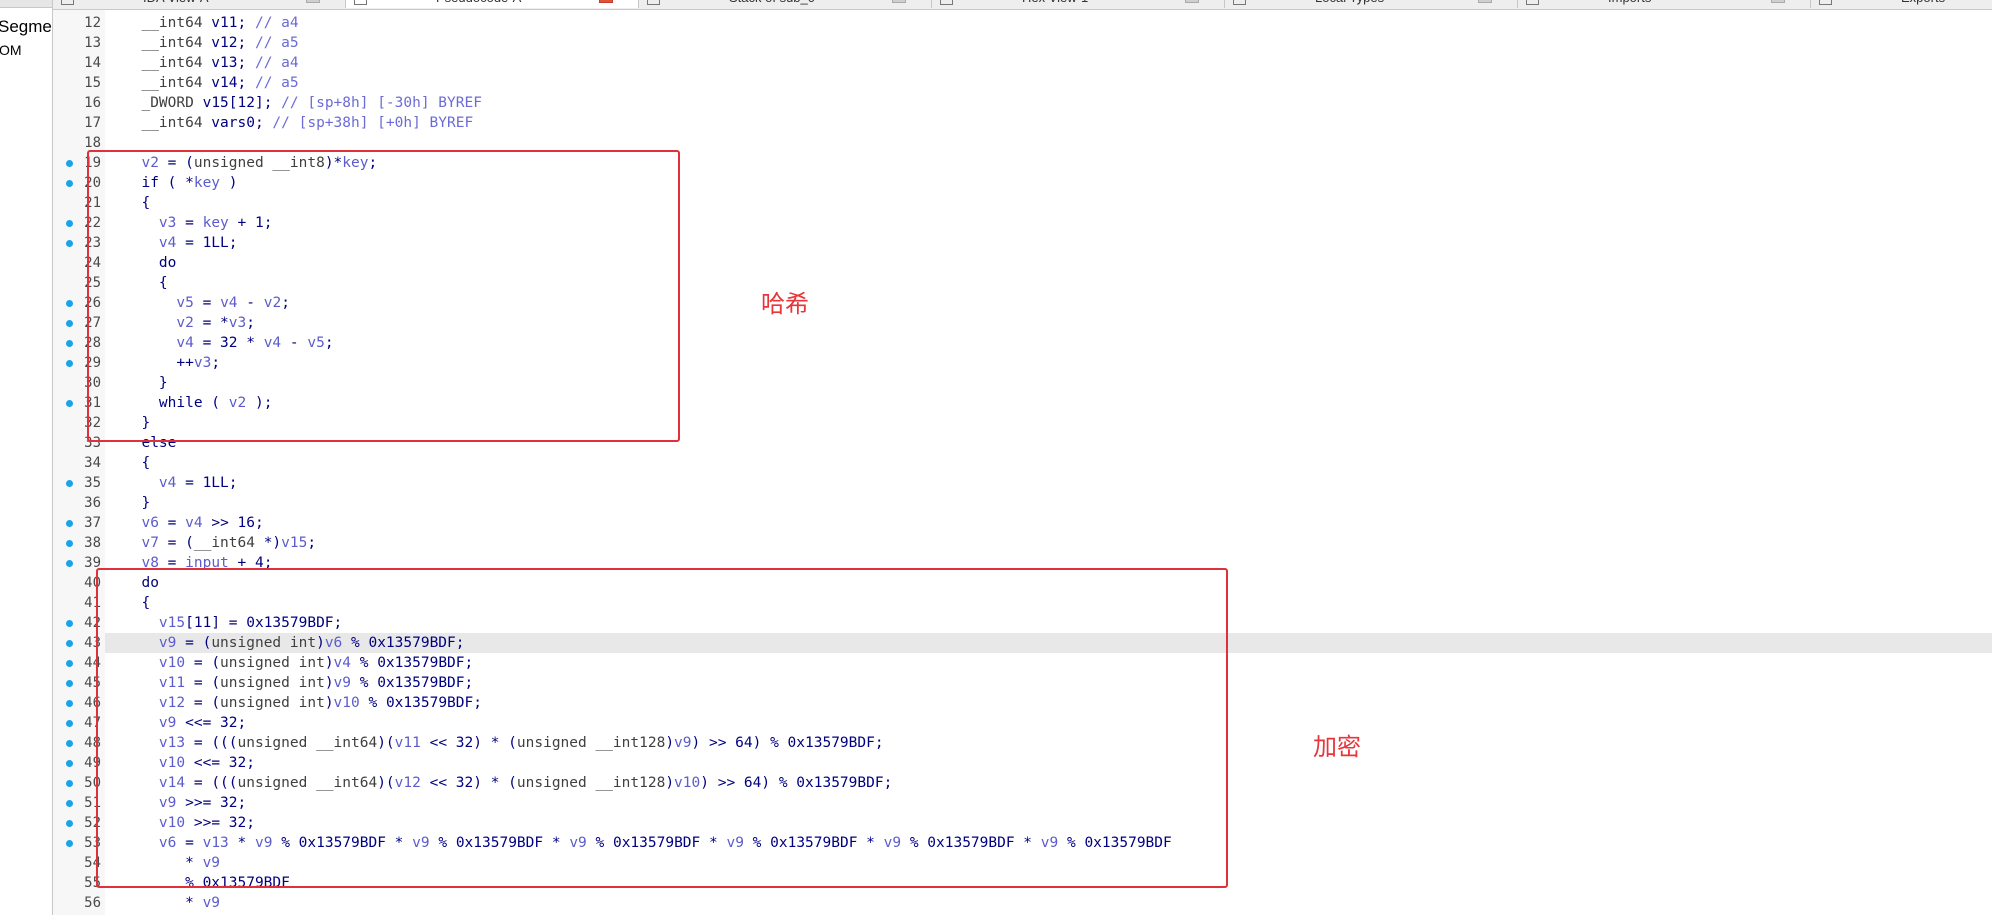 The width and height of the screenshot is (1992, 915). Describe the element at coordinates (181, 483) in the screenshot. I see `code-text: v4 = 1LL;` at that location.